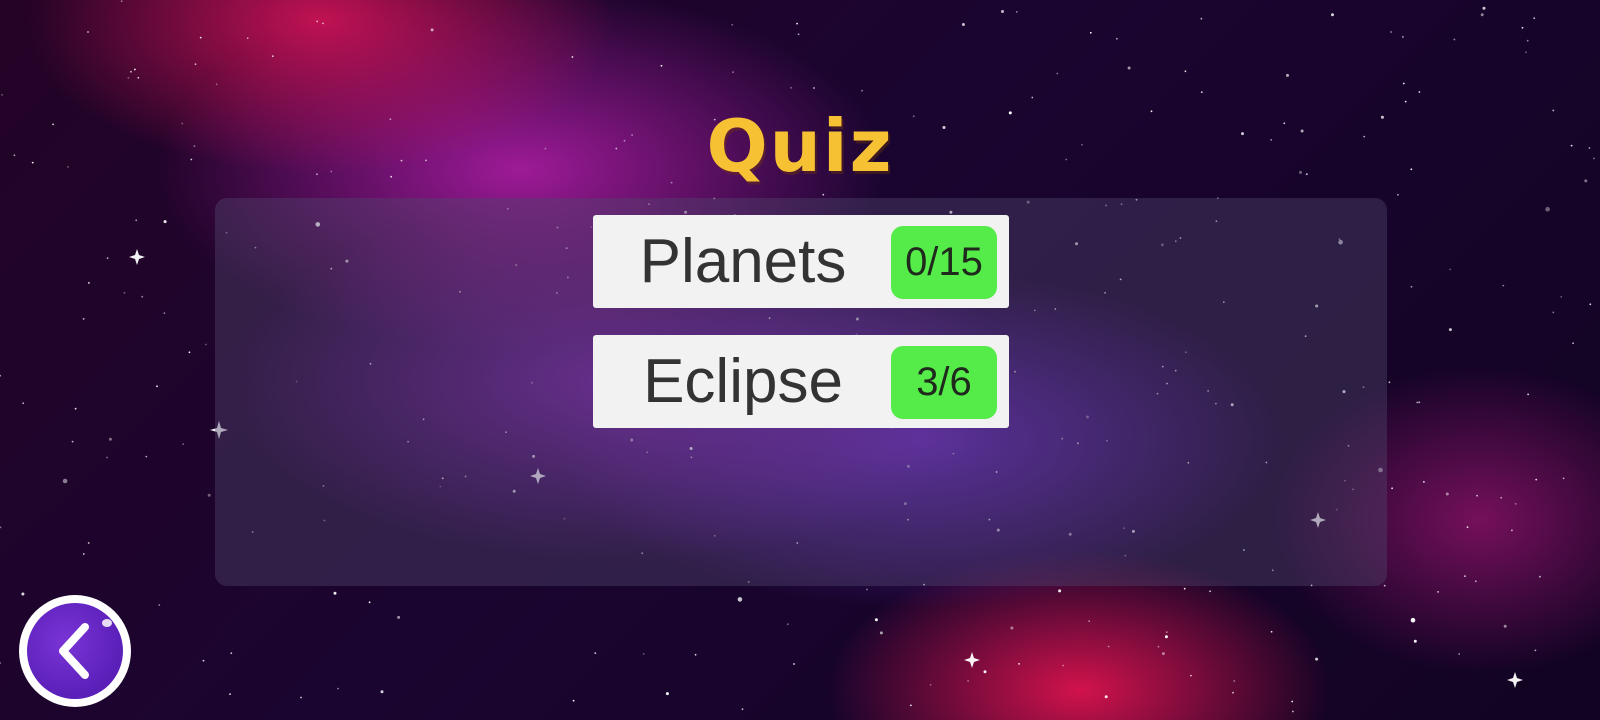 This screenshot has width=1600, height=720. Describe the element at coordinates (743, 381) in the screenshot. I see `quiz-item-label: Eclipse` at that location.